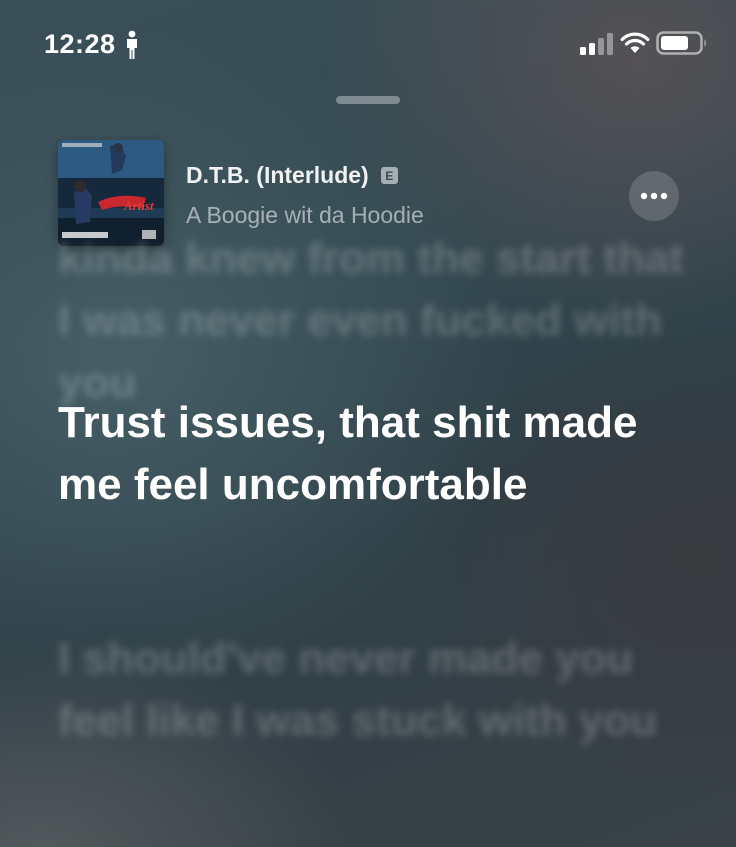  Describe the element at coordinates (132, 44) in the screenshot. I see `person-icon` at that location.